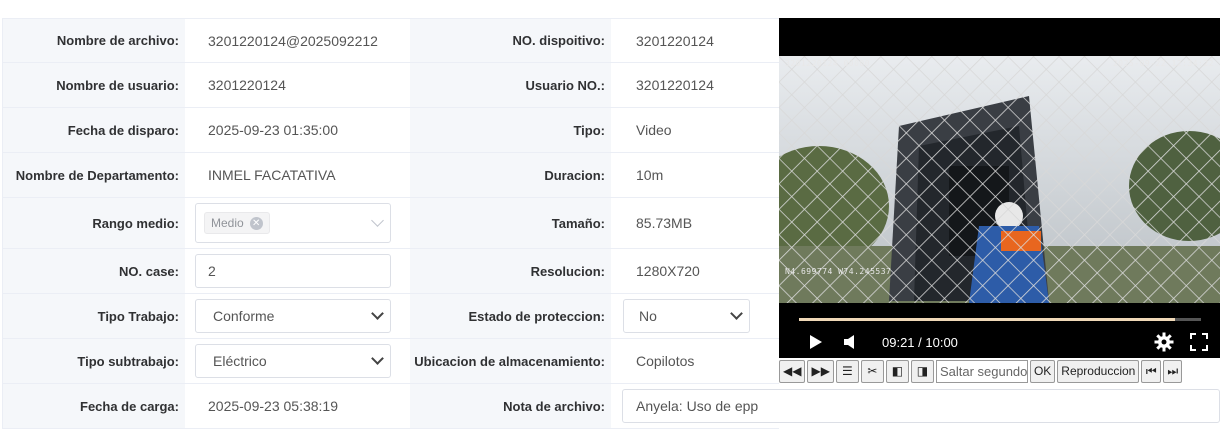  I want to click on no-case-input: 2, so click(293, 271).